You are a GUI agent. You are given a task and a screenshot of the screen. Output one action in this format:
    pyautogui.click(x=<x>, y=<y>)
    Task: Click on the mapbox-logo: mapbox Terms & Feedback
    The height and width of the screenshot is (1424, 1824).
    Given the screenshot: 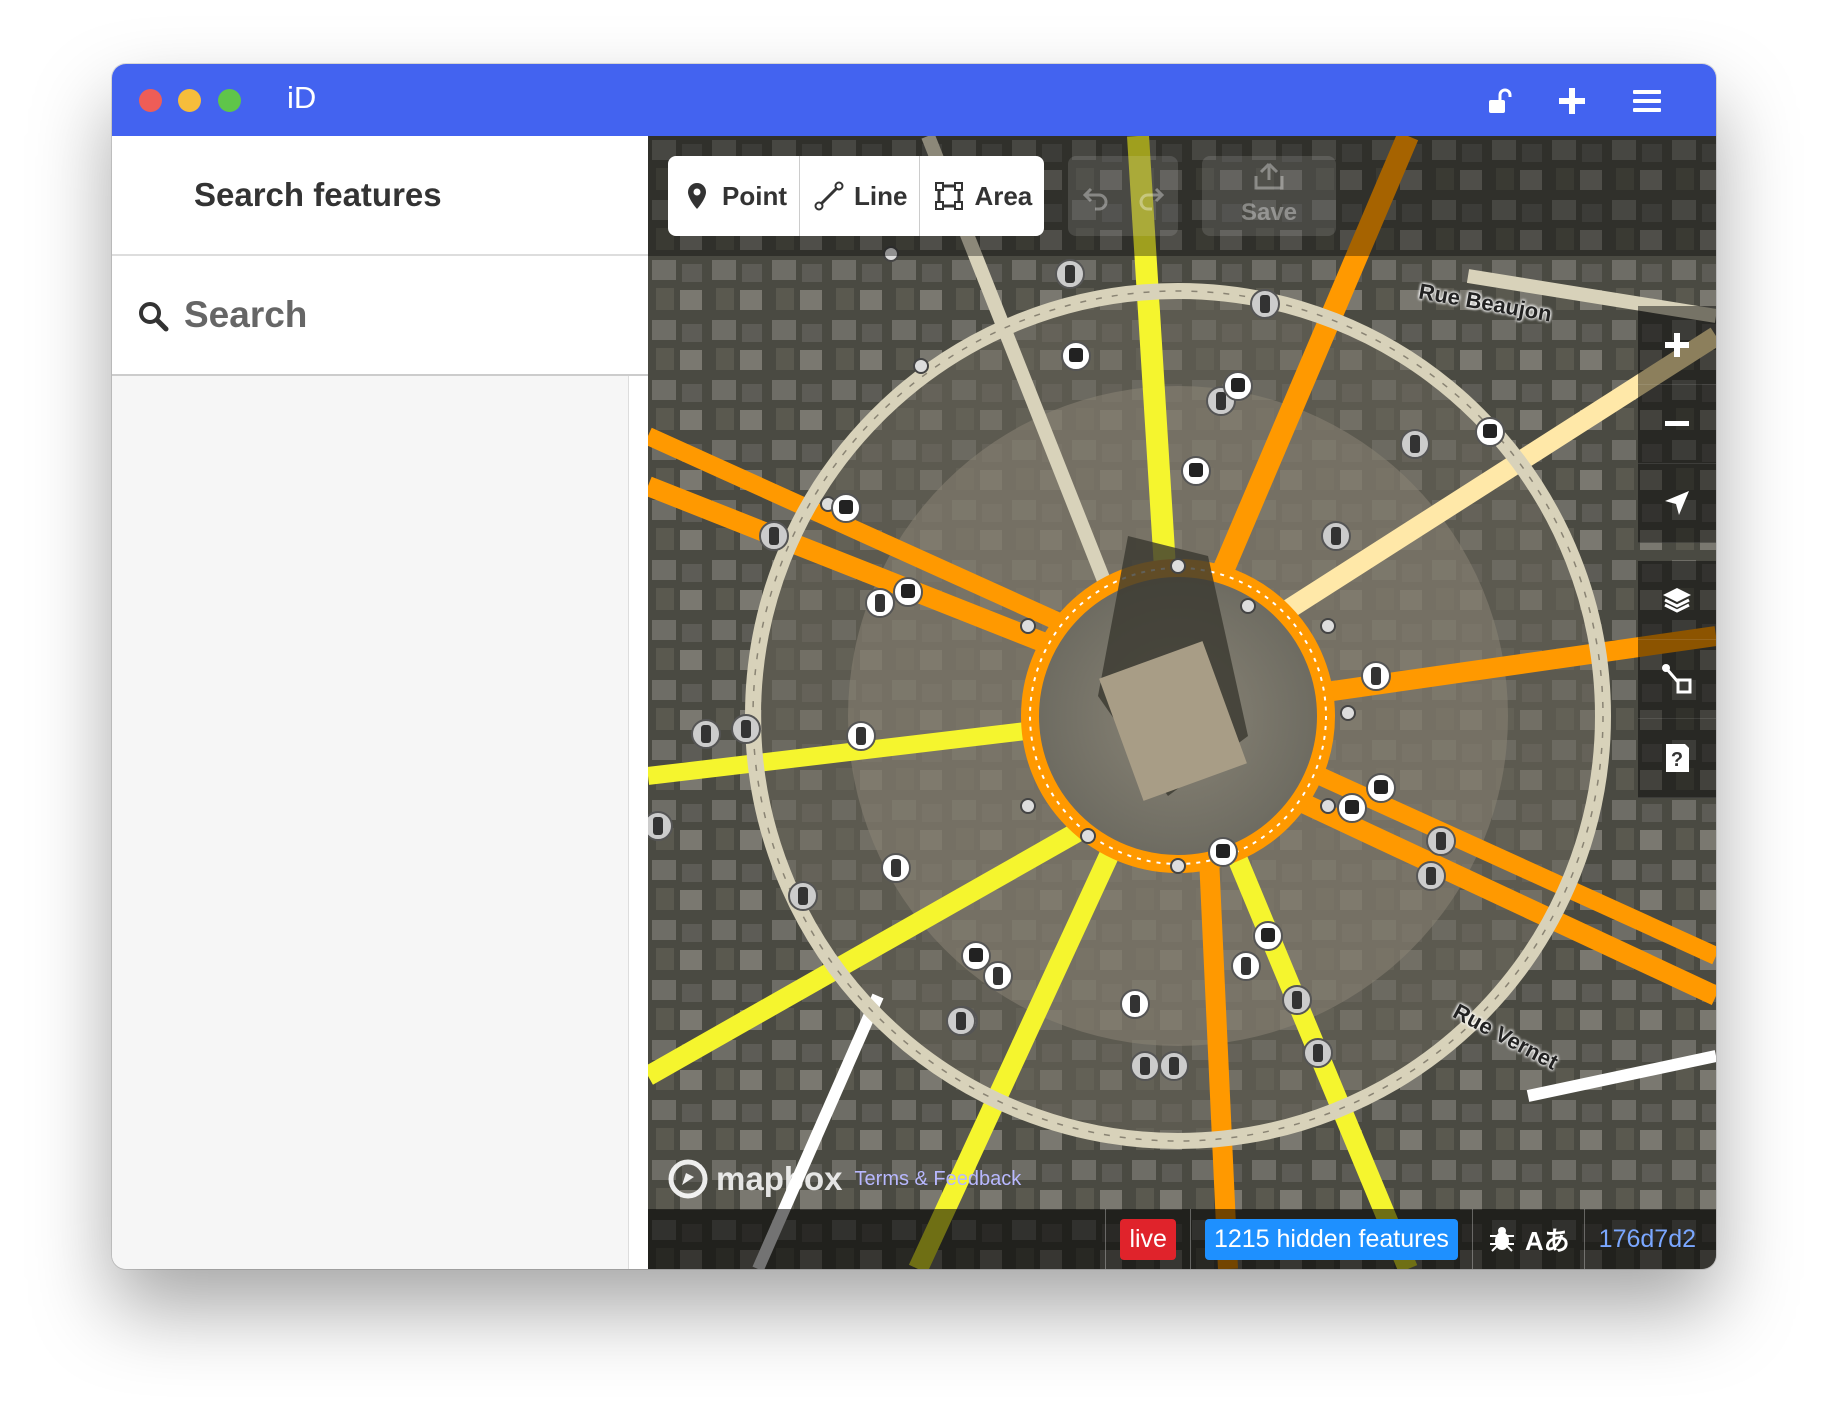 What is the action you would take?
    pyautogui.click(x=844, y=1179)
    